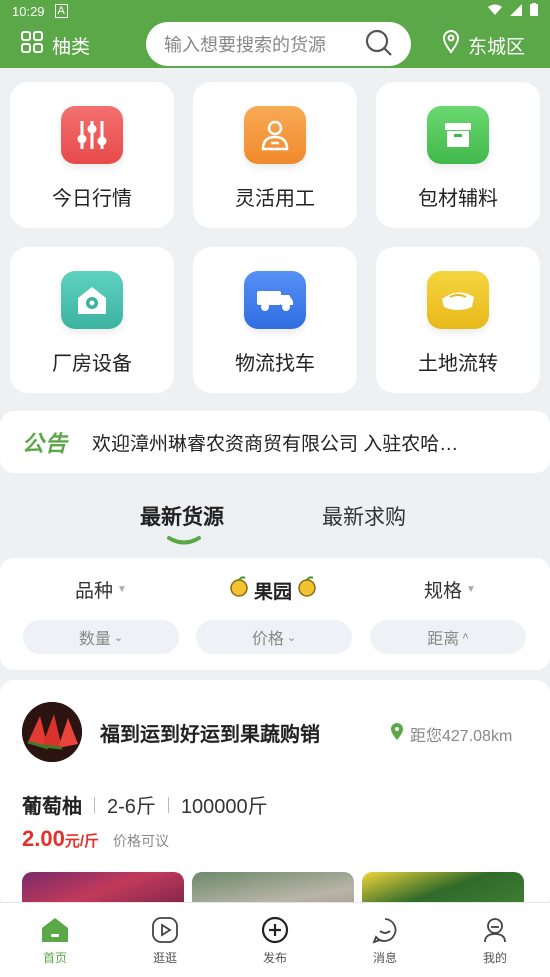 The width and height of the screenshot is (550, 977). I want to click on worker-icon, so click(275, 135).